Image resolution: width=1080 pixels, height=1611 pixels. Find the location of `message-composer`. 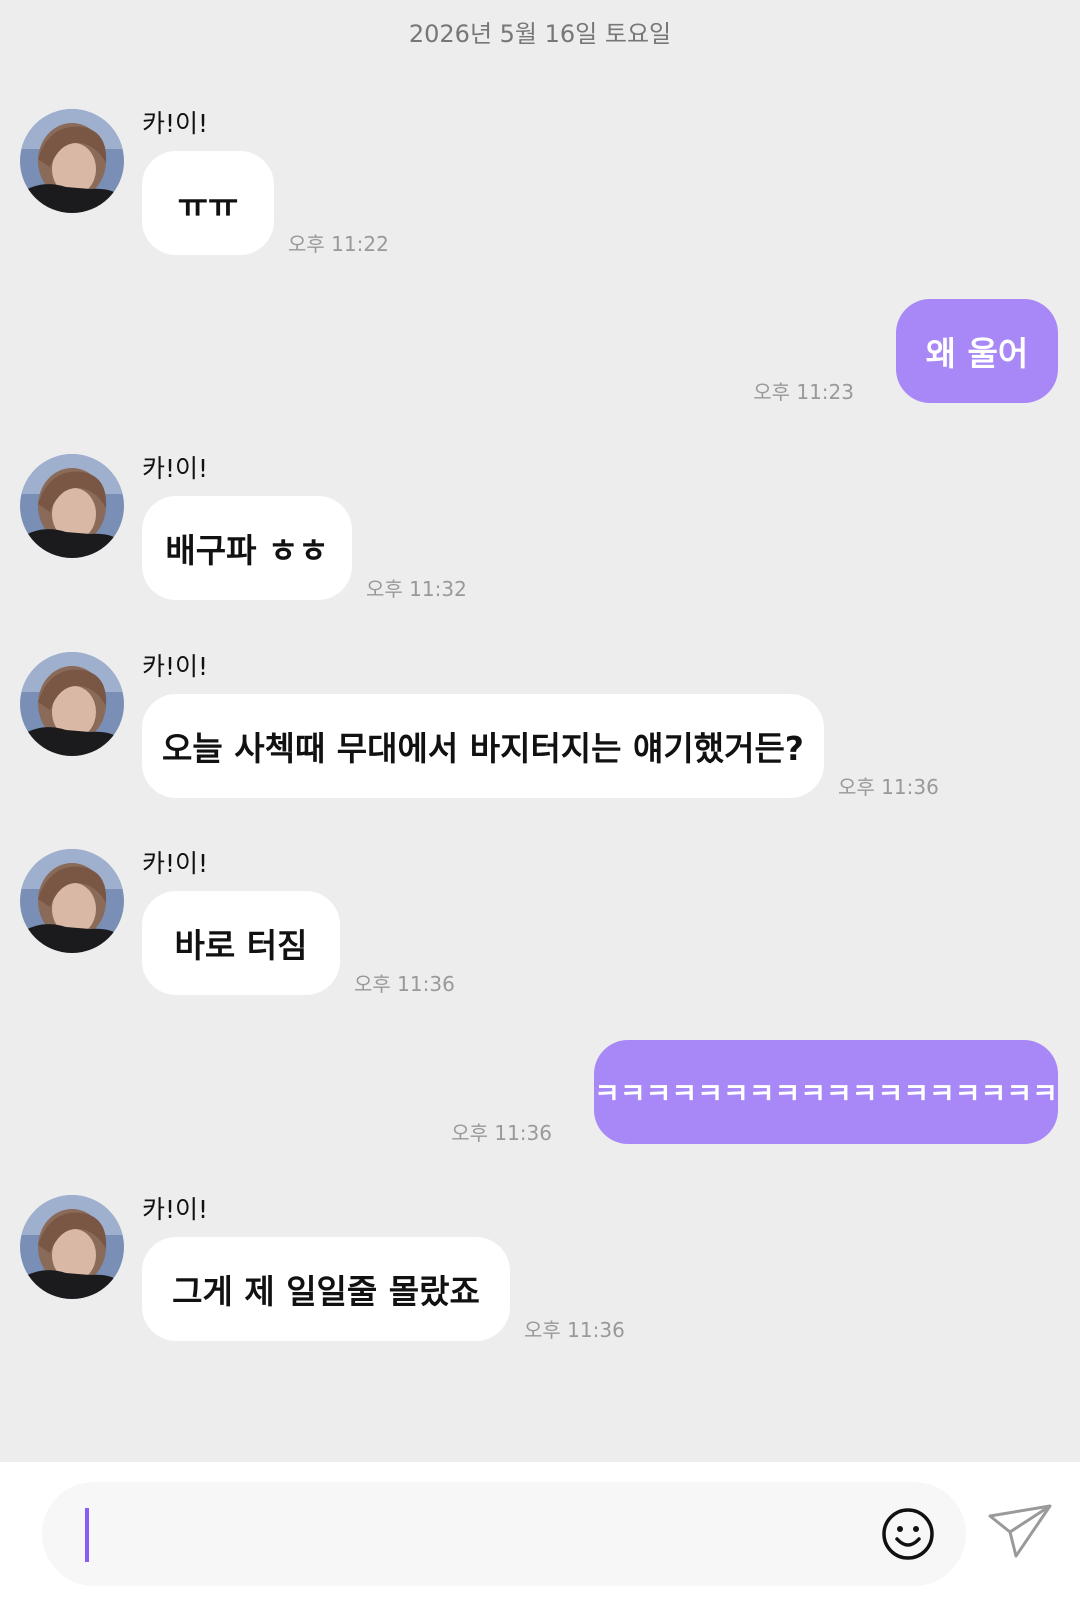

message-composer is located at coordinates (540, 1536).